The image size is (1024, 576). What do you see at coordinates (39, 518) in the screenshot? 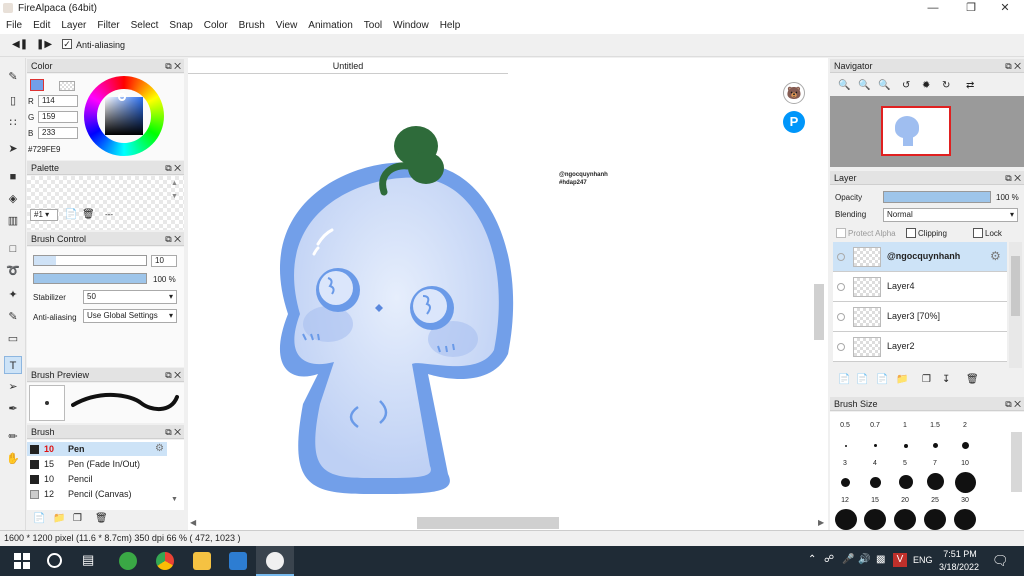
I see `new-brush-icon: 📄` at bounding box center [39, 518].